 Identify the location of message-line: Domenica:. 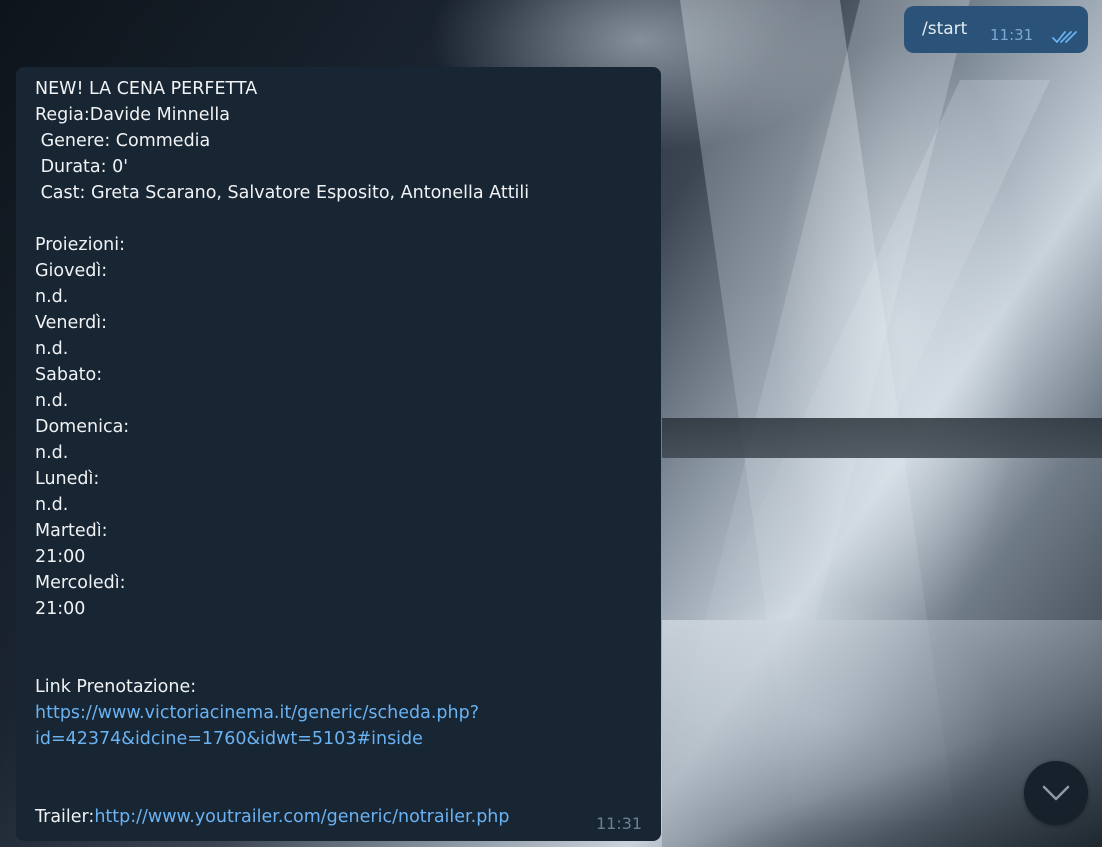
(82, 427).